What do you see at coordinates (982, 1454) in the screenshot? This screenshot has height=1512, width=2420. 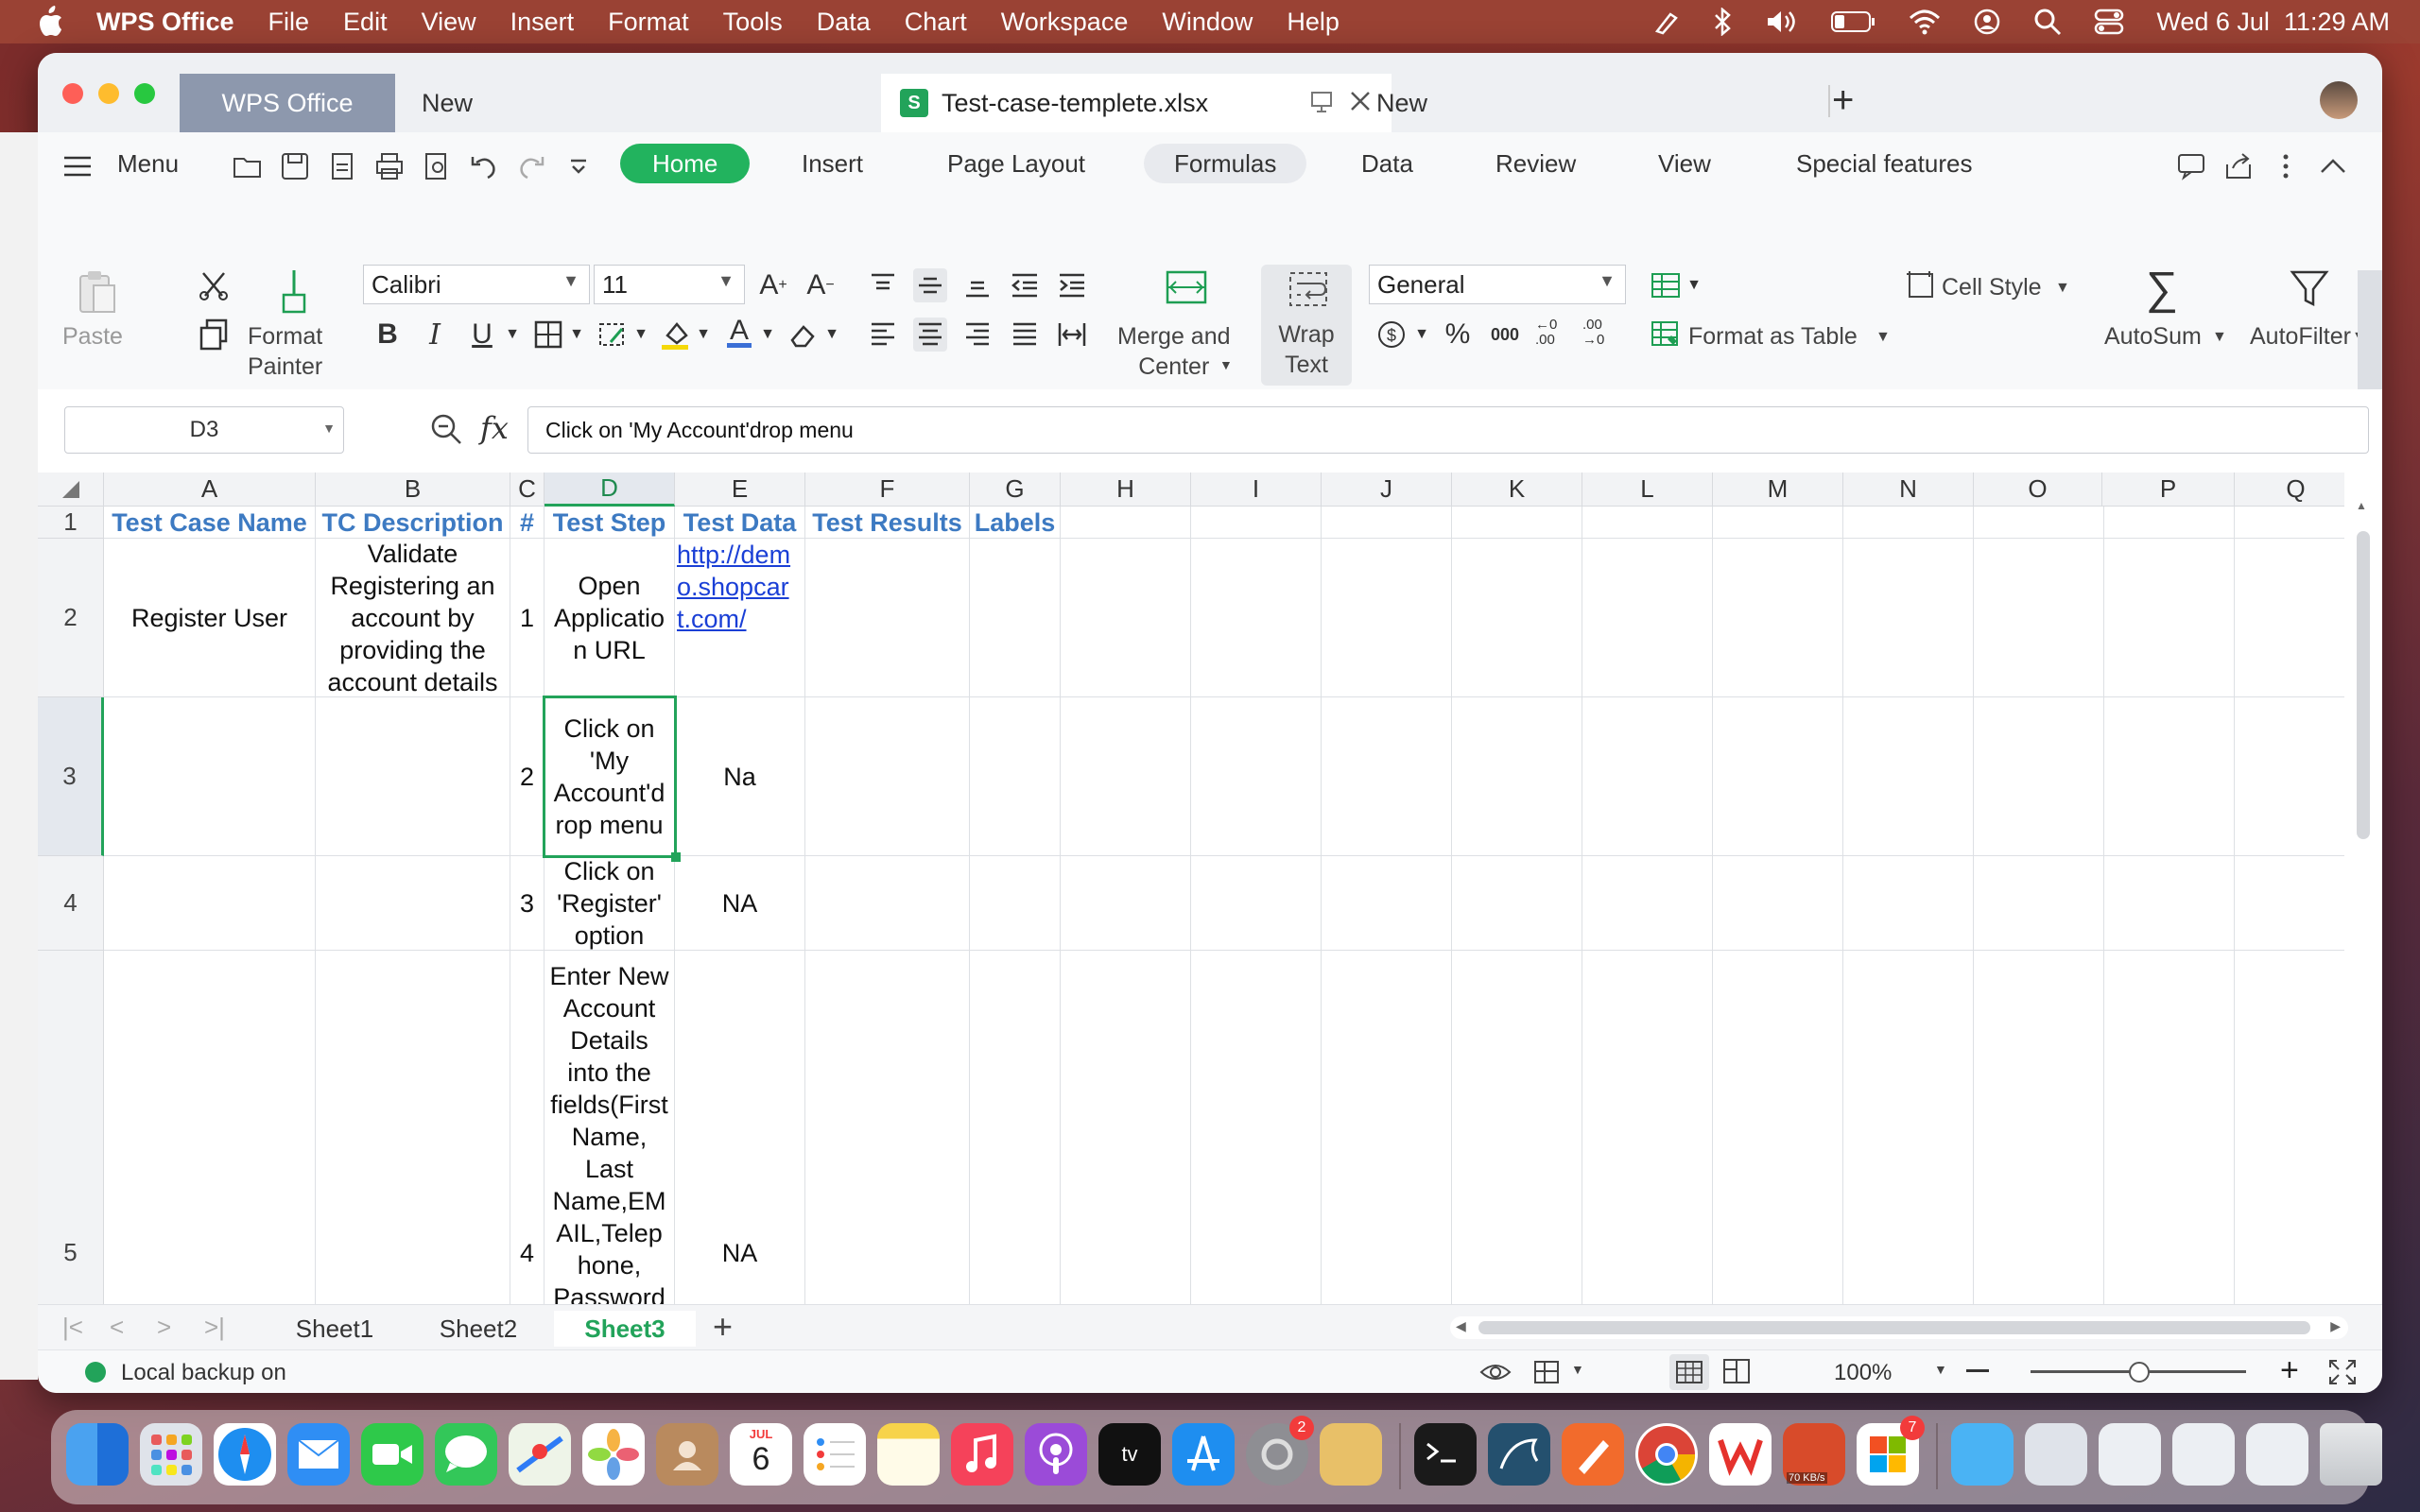 I see `music-icon` at bounding box center [982, 1454].